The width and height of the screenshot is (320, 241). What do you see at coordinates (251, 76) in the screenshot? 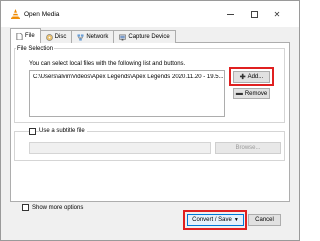
I see `add-button-highlight` at bounding box center [251, 76].